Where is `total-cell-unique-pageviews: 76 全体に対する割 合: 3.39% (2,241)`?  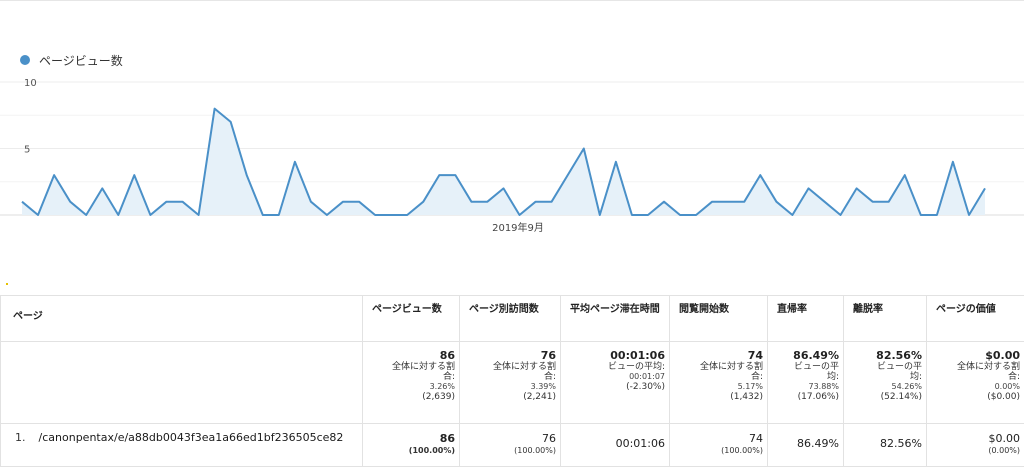
total-cell-unique-pageviews: 76 全体に対する割 合: 3.39% (2,241) is located at coordinates (510, 382).